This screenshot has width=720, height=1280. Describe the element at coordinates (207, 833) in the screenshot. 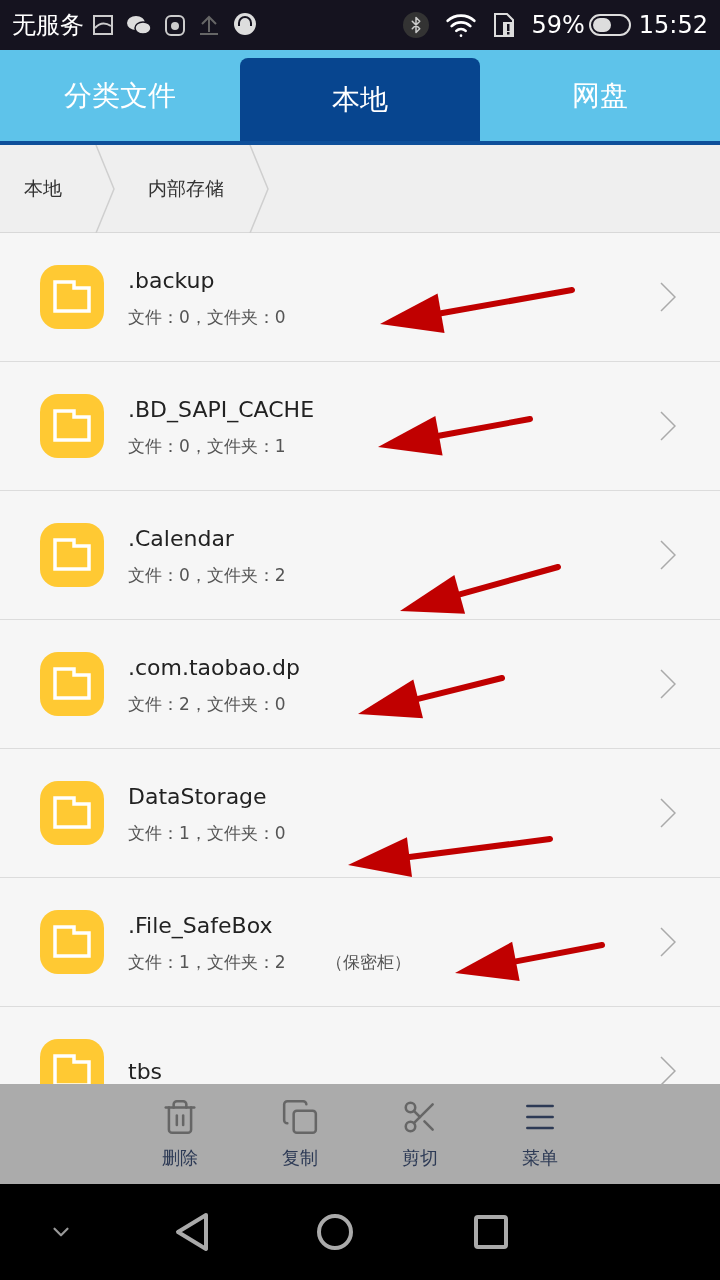

I see `folder-details: 文件：1，文件夹：0` at that location.